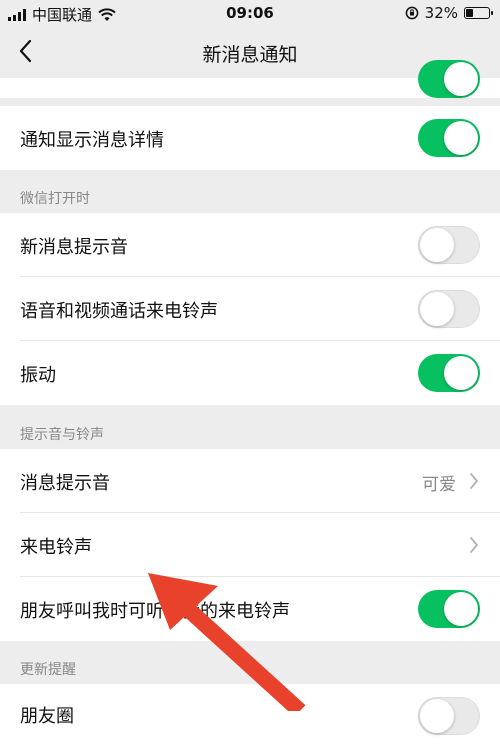 The image size is (500, 748). I want to click on battery-icon, so click(478, 13).